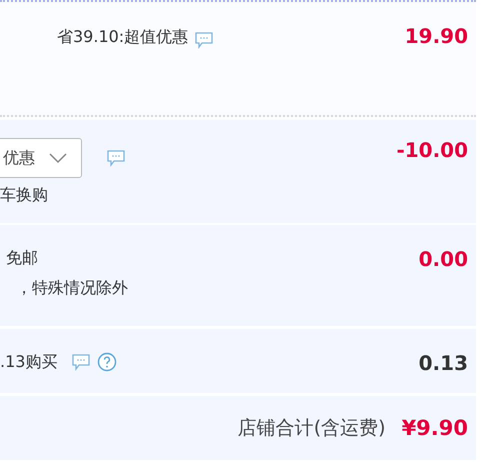 Image resolution: width=485 pixels, height=462 pixels. I want to click on price: 19.90, so click(436, 36).